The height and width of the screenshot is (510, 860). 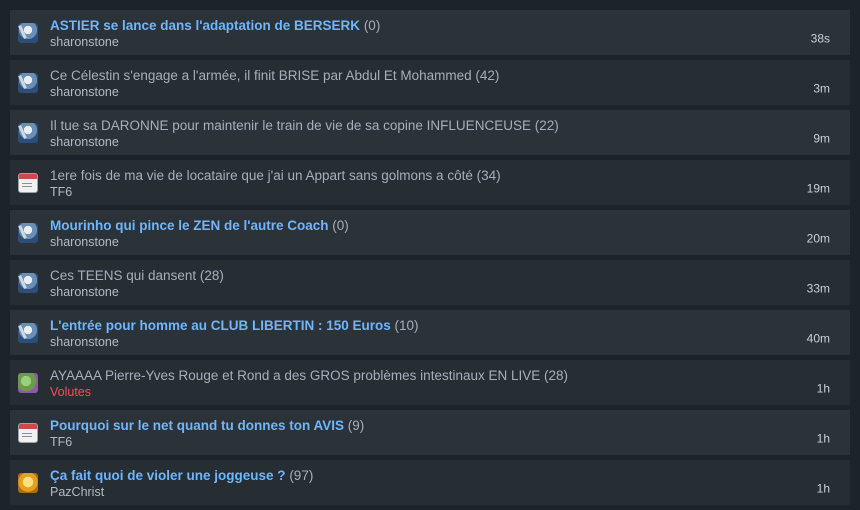 I want to click on reply-count: (97), so click(x=301, y=475).